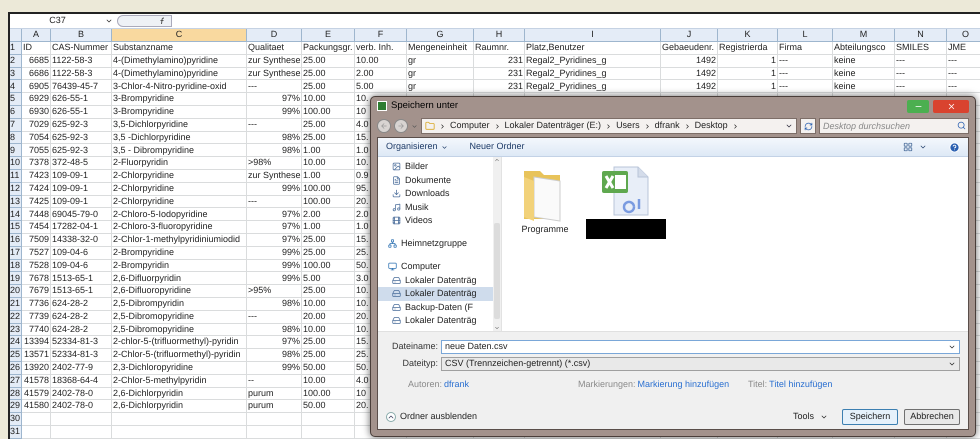  I want to click on breadcrumb-item: Computer, so click(470, 126).